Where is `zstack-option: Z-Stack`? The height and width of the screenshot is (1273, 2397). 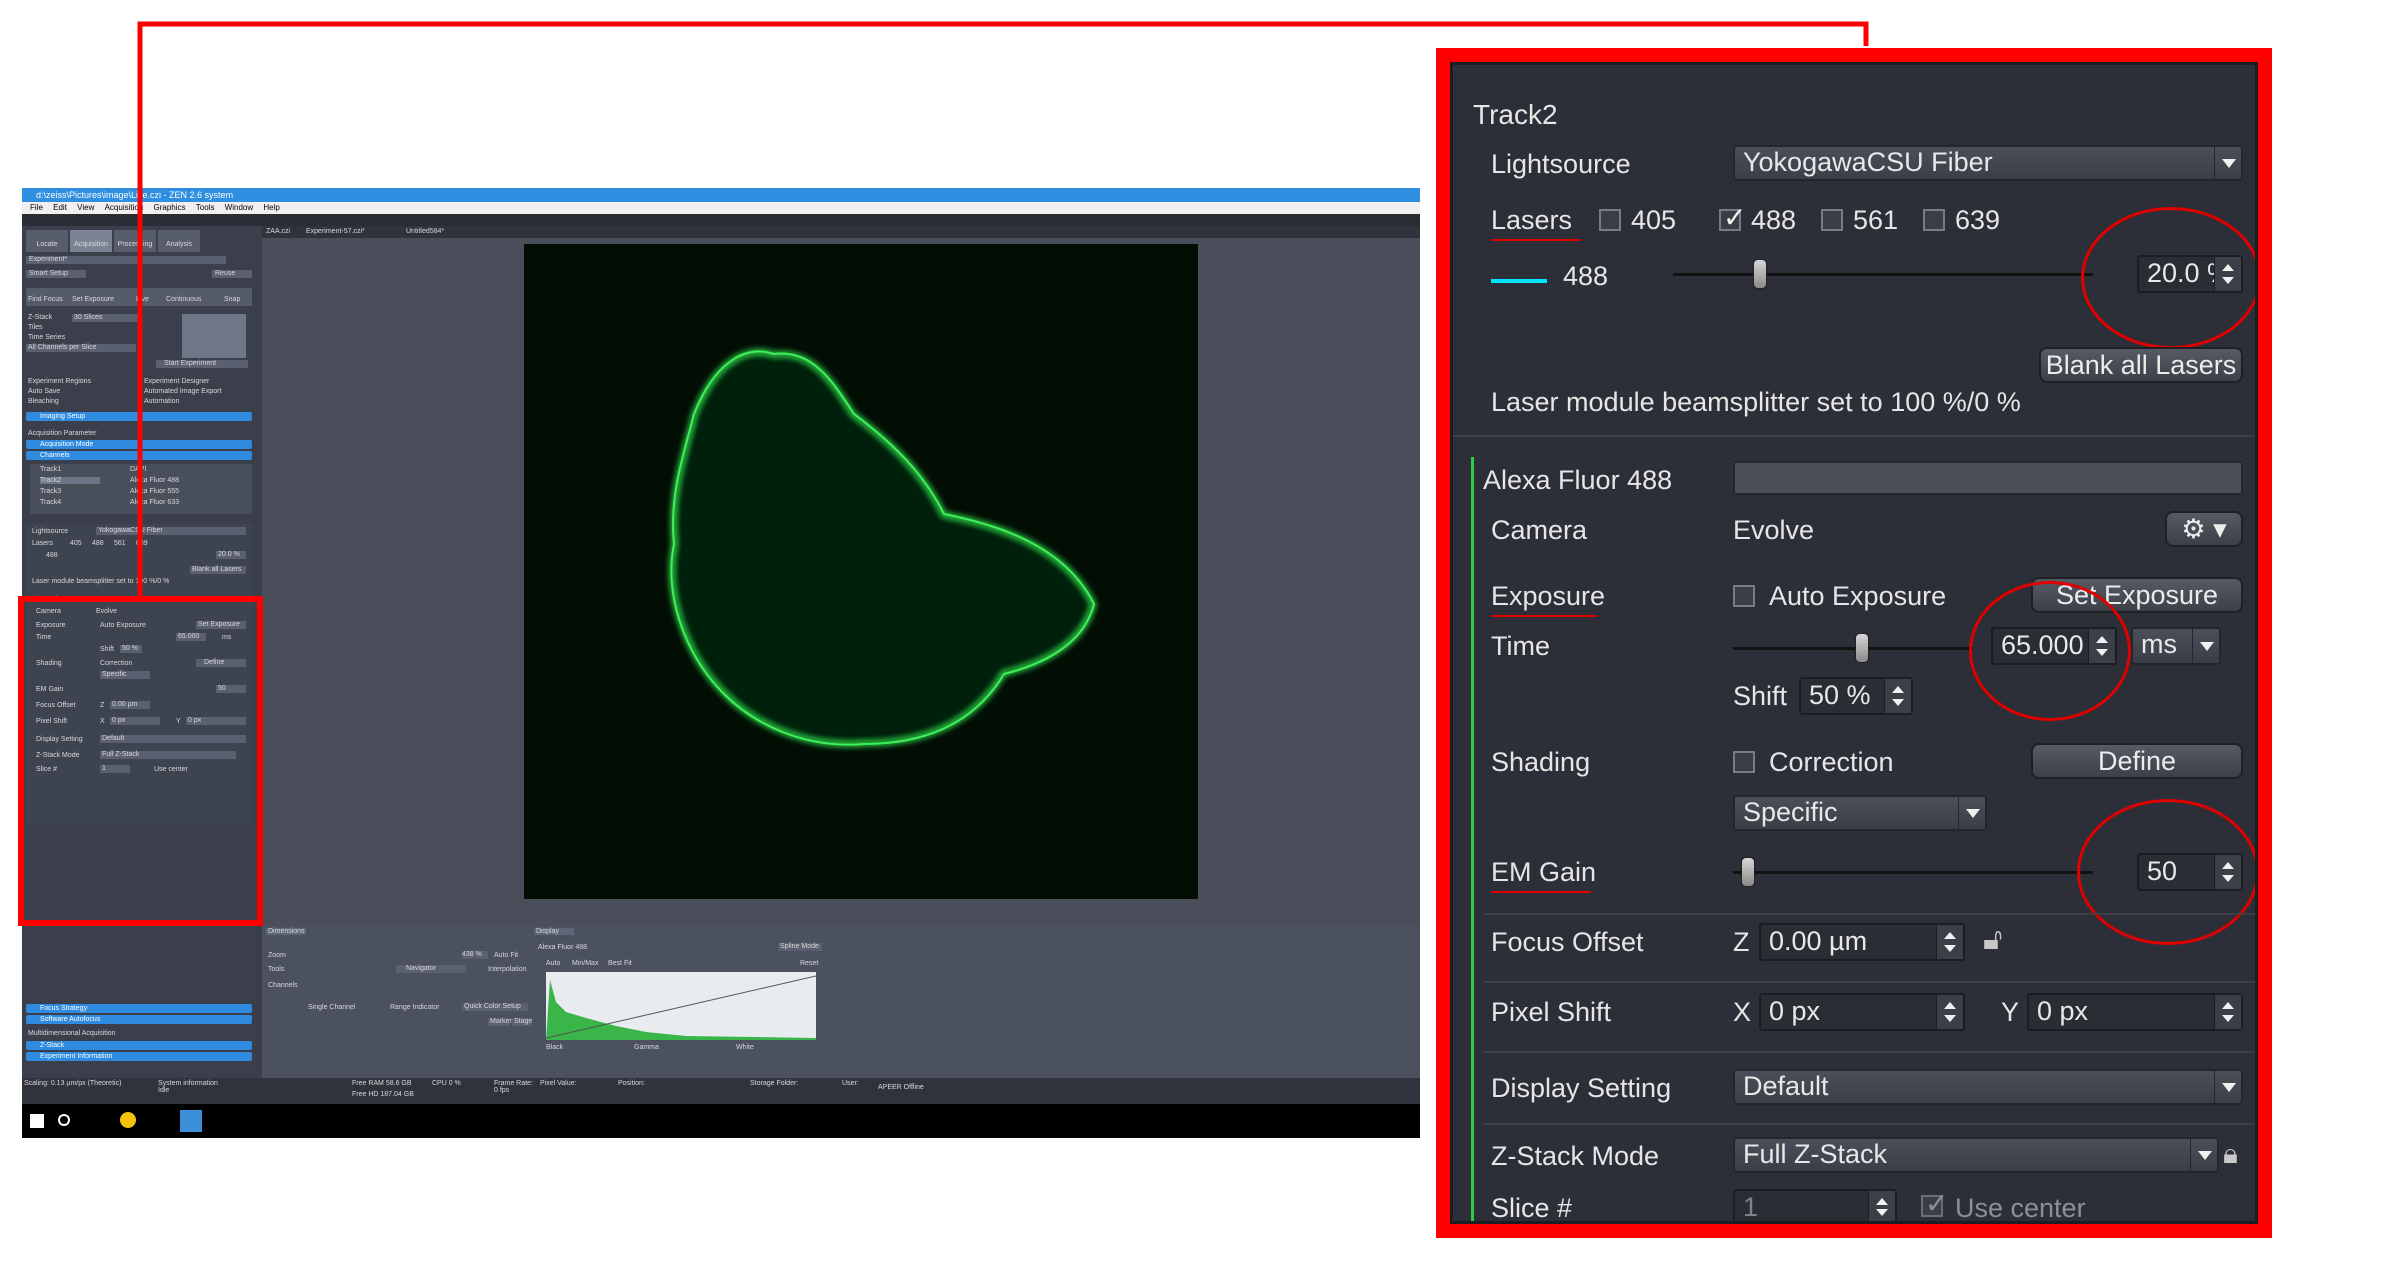 zstack-option: Z-Stack is located at coordinates (40, 317).